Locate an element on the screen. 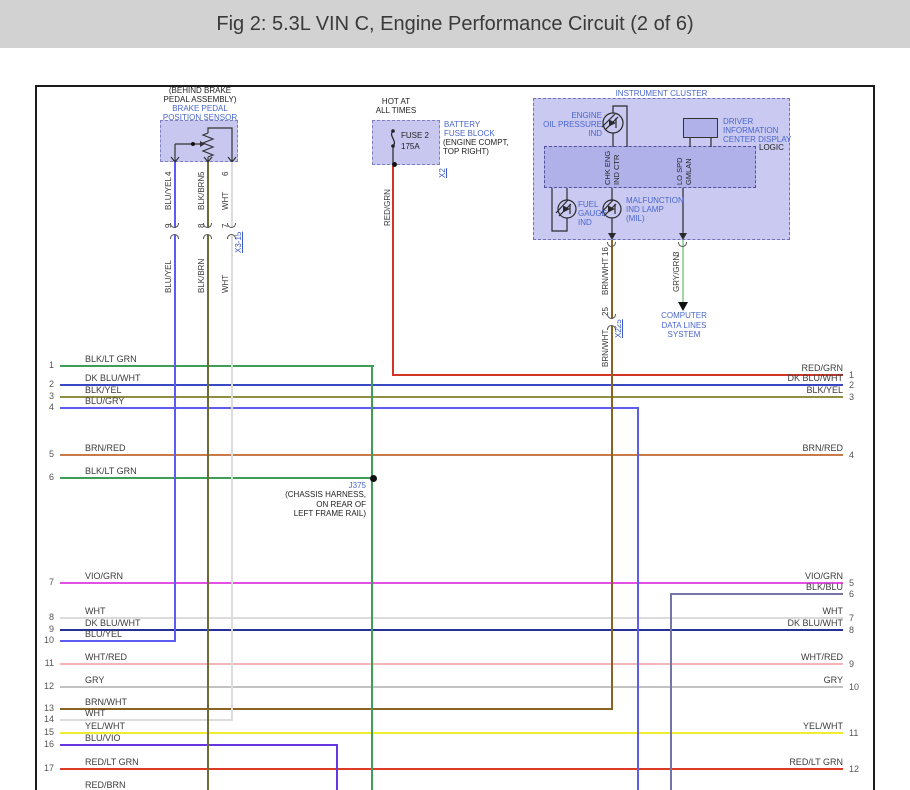 Image resolution: width=910 pixels, height=790 pixels. wire-label-right: RED/GRN is located at coordinates (822, 368).